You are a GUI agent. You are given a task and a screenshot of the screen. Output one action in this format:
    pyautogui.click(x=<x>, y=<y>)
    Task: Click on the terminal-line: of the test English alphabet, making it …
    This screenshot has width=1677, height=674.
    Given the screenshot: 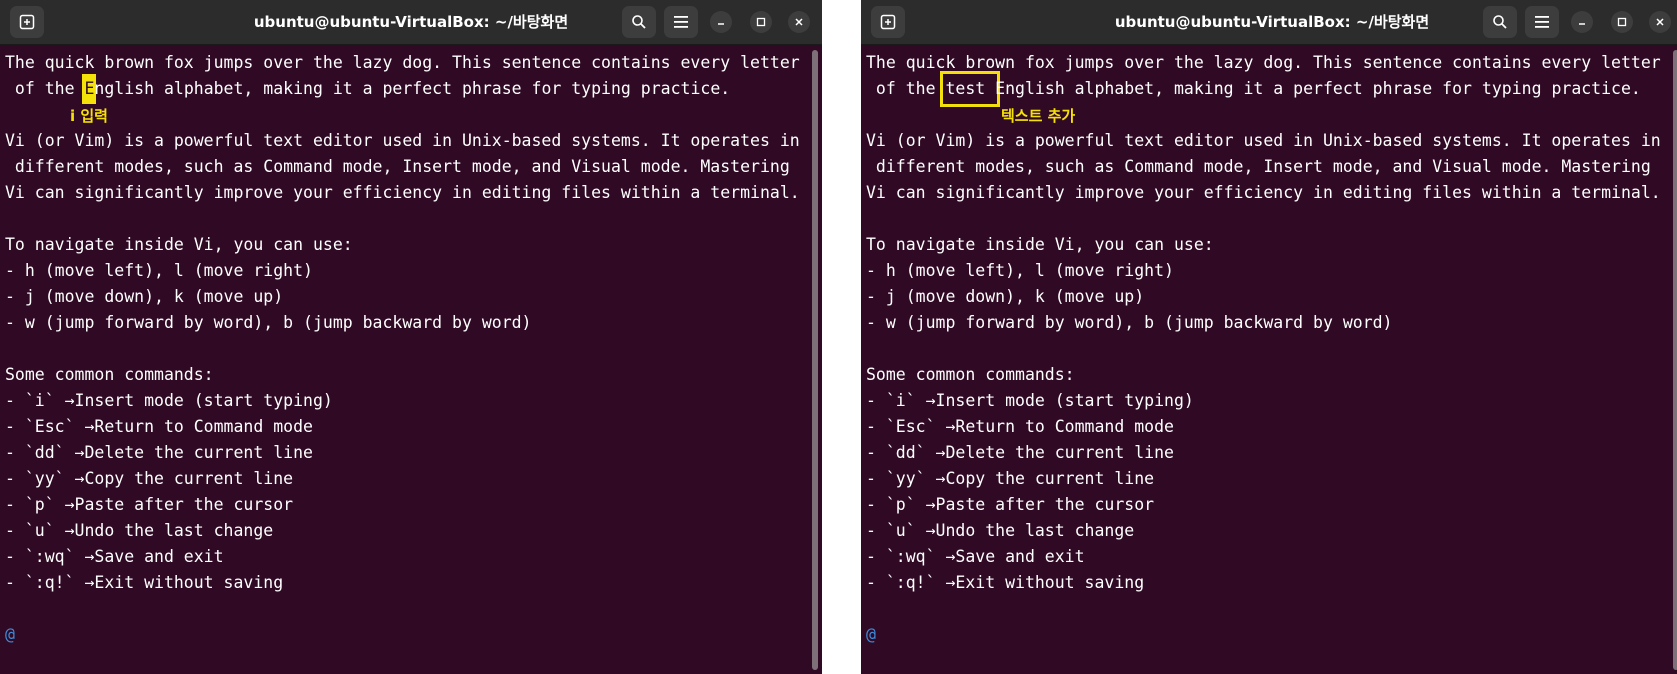 What is the action you would take?
    pyautogui.click(x=1266, y=89)
    